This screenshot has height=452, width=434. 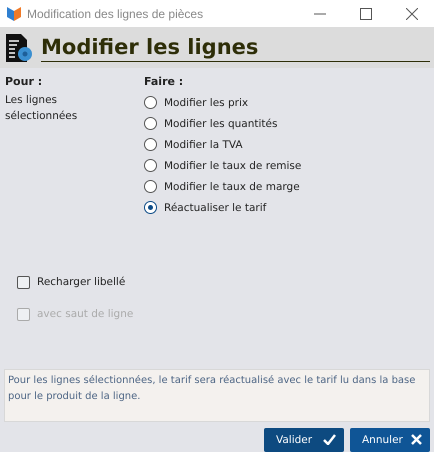 What do you see at coordinates (289, 165) in the screenshot?
I see `radio-option: Modifier le taux de remise` at bounding box center [289, 165].